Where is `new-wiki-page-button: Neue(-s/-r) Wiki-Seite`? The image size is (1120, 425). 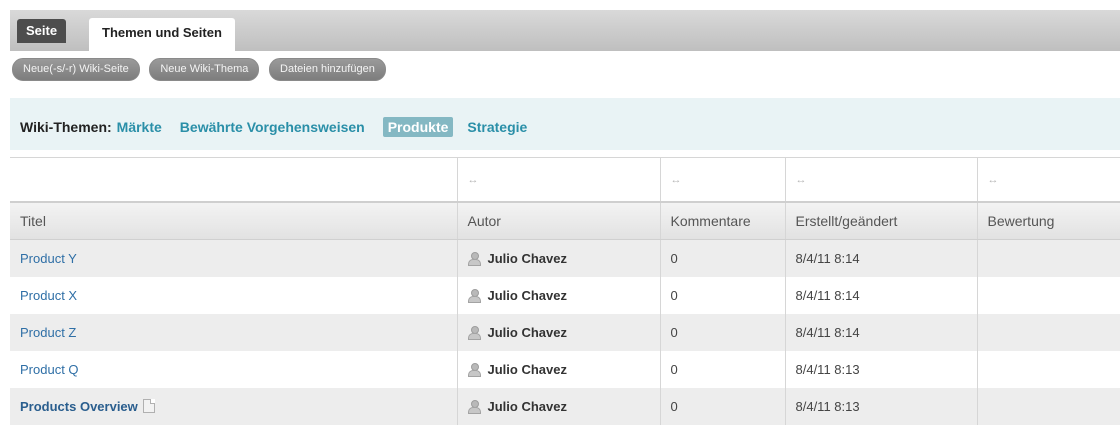 new-wiki-page-button: Neue(-s/-r) Wiki-Seite is located at coordinates (76, 69).